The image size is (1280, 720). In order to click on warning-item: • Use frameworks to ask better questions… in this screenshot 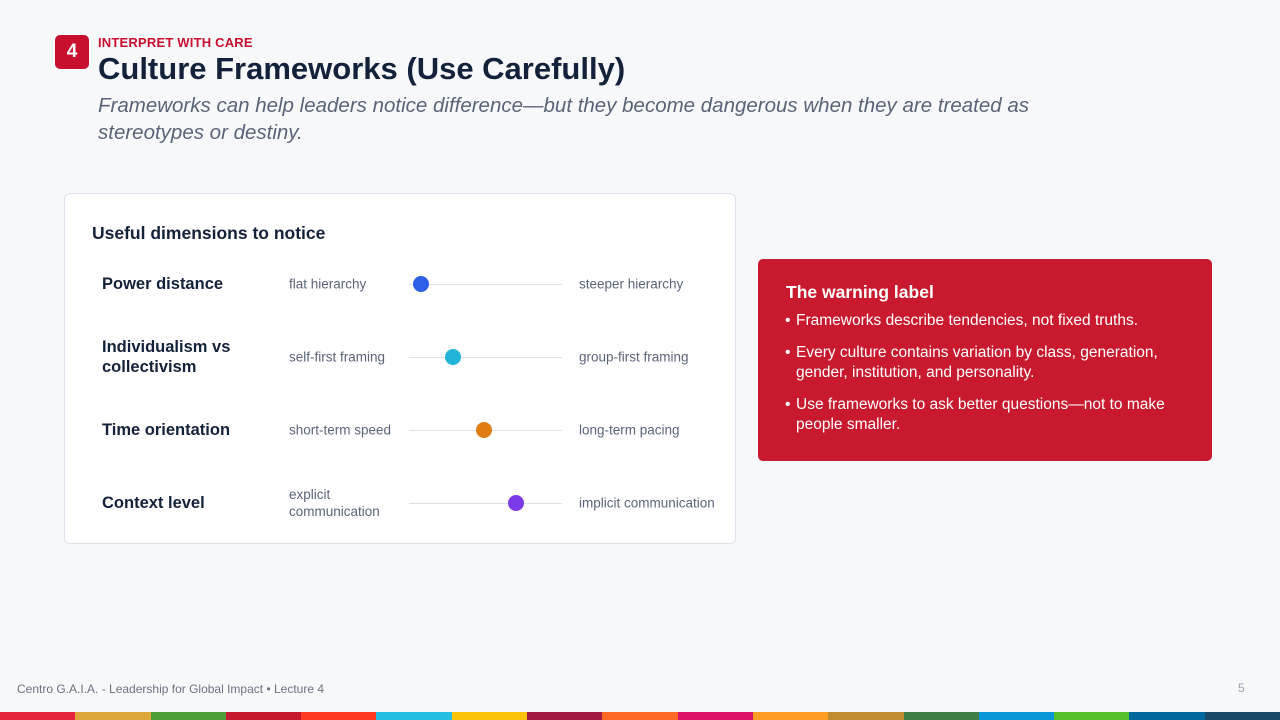, I will do `click(985, 415)`.